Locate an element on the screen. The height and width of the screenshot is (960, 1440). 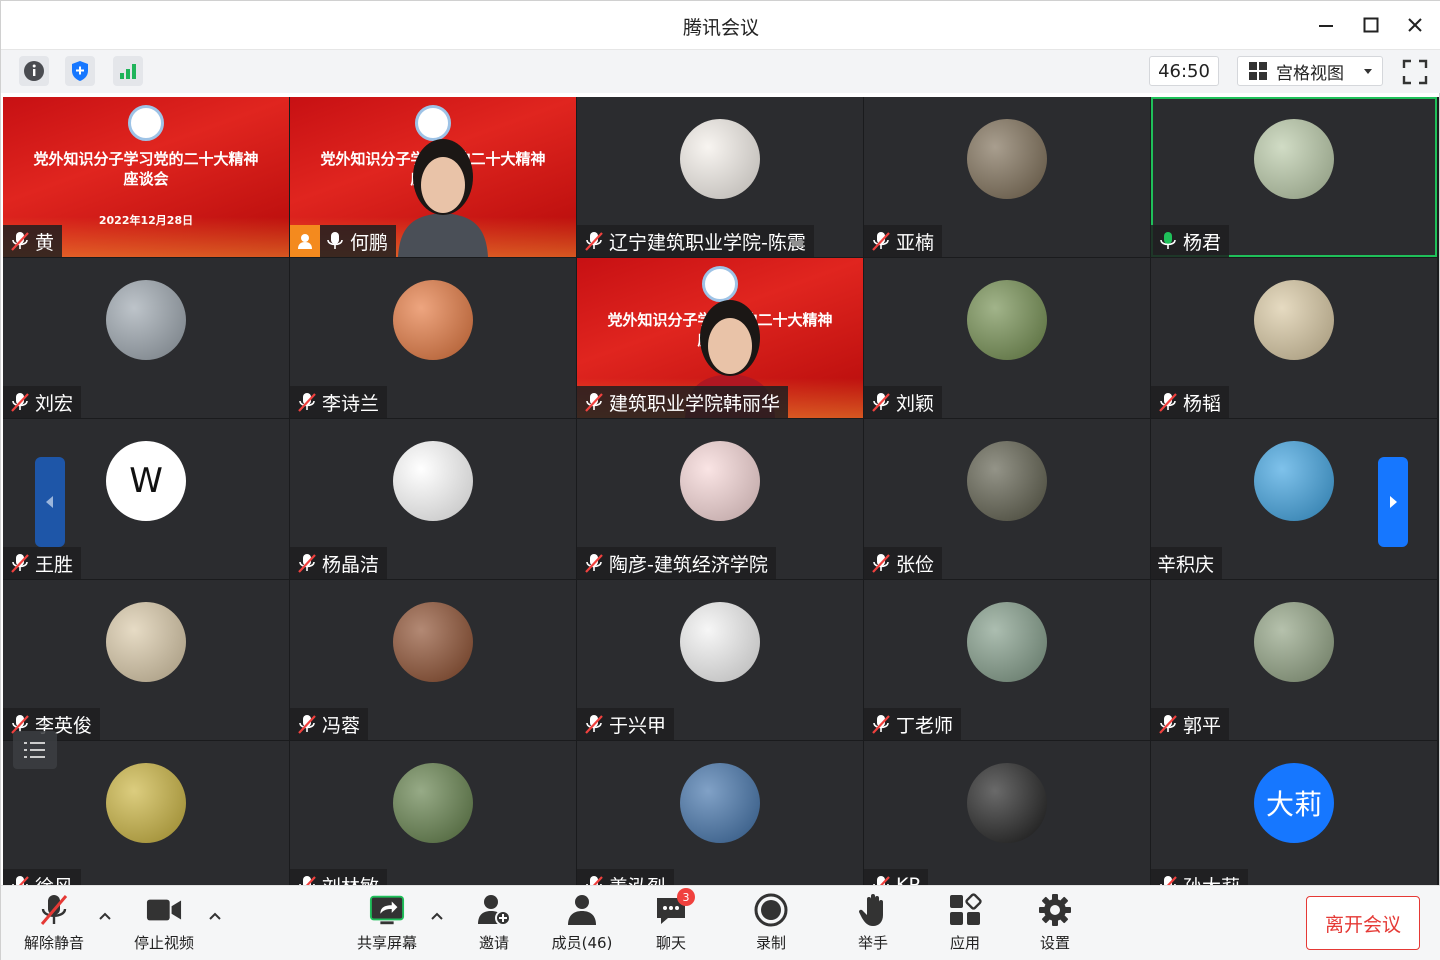
chat-bubble-icon: 3 is located at coordinates (674, 908).